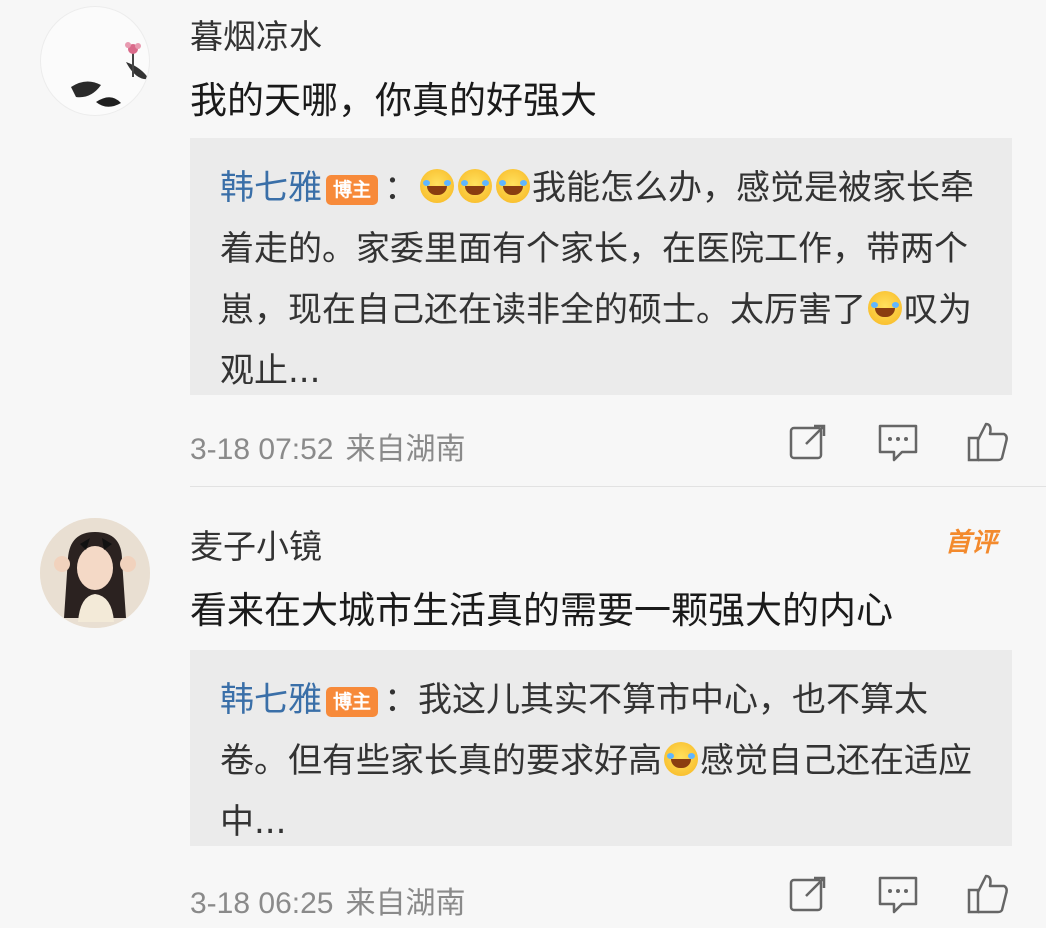 The height and width of the screenshot is (928, 1046). I want to click on comment-username: 麦子小镜, so click(256, 544).